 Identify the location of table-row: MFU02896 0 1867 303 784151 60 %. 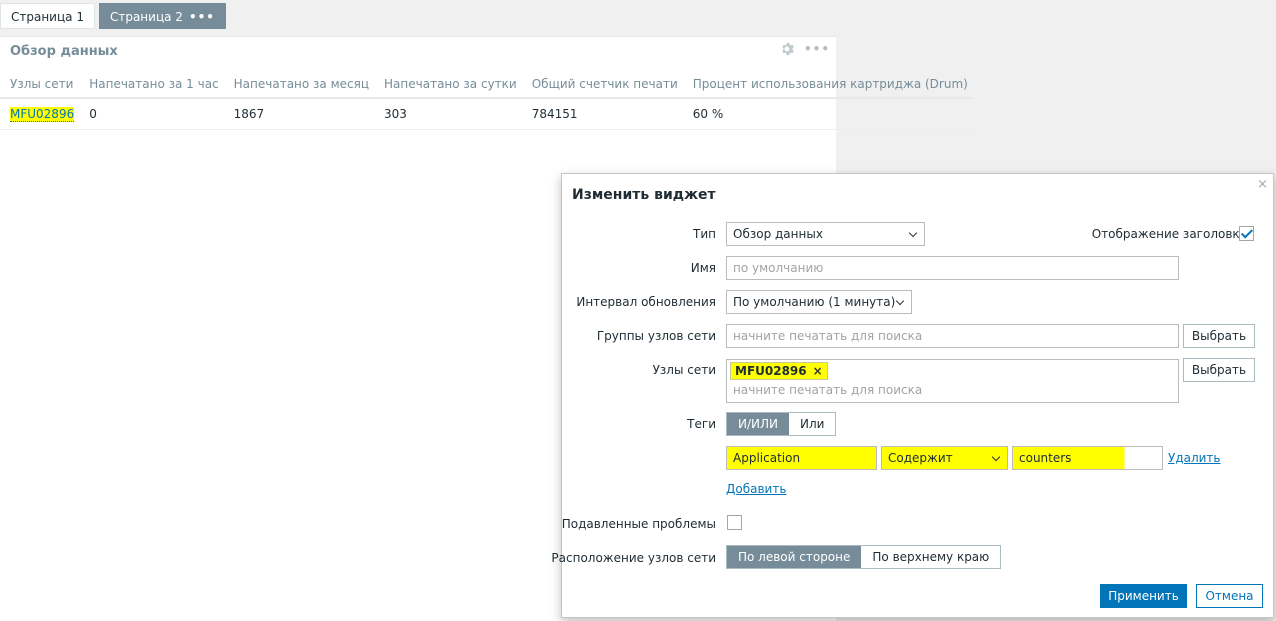
(486, 114).